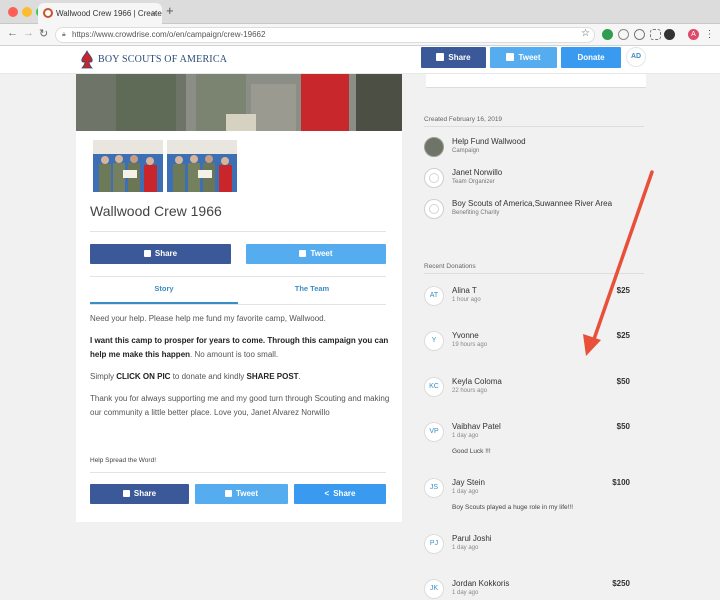  What do you see at coordinates (591, 57) in the screenshot?
I see `header-donate-button: Donate` at bounding box center [591, 57].